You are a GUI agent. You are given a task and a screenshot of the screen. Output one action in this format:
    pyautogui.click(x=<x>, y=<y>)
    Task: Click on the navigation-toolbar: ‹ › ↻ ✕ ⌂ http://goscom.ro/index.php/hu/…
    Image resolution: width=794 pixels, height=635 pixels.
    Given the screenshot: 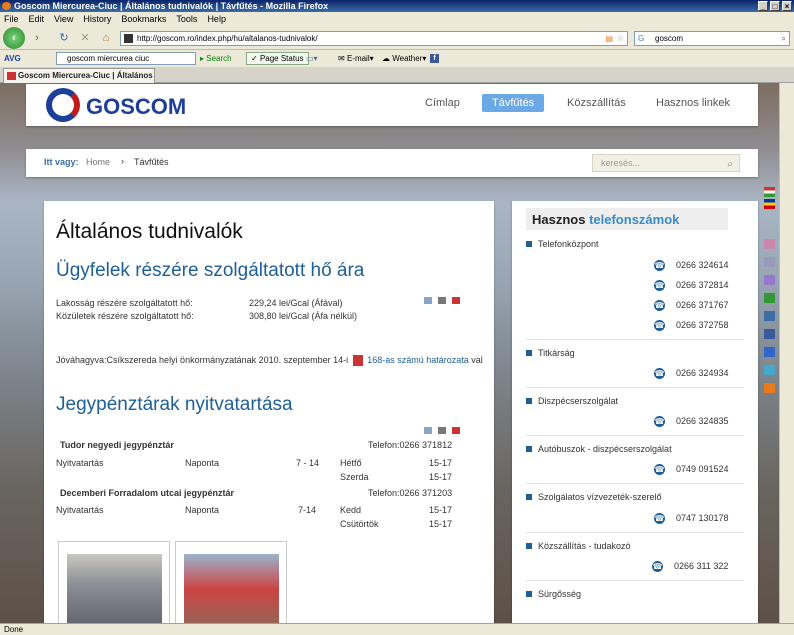 What is the action you would take?
    pyautogui.click(x=397, y=38)
    